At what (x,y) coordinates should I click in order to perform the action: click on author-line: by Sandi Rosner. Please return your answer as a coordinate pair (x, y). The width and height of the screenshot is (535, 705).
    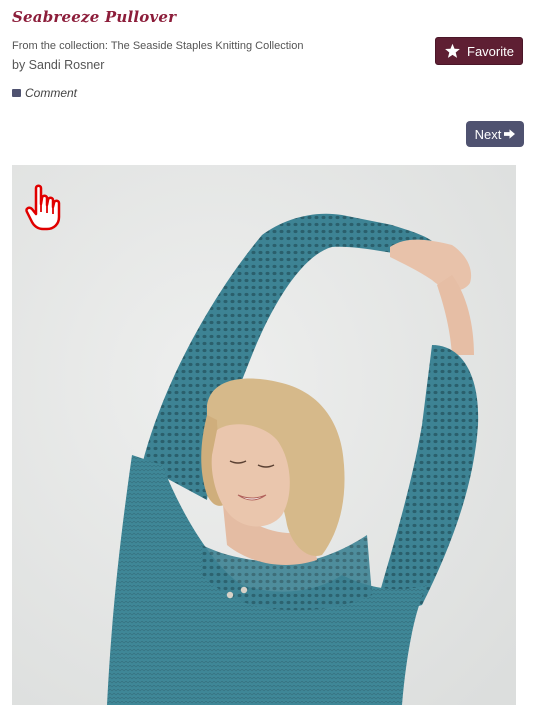
    Looking at the image, I should click on (58, 65).